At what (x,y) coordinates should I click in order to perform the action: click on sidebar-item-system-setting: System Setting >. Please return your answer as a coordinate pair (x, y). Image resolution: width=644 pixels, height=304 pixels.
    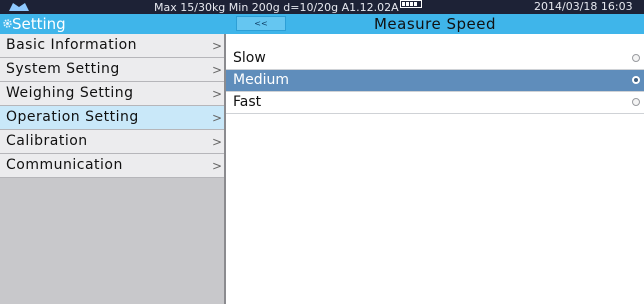
    Looking at the image, I should click on (112, 70).